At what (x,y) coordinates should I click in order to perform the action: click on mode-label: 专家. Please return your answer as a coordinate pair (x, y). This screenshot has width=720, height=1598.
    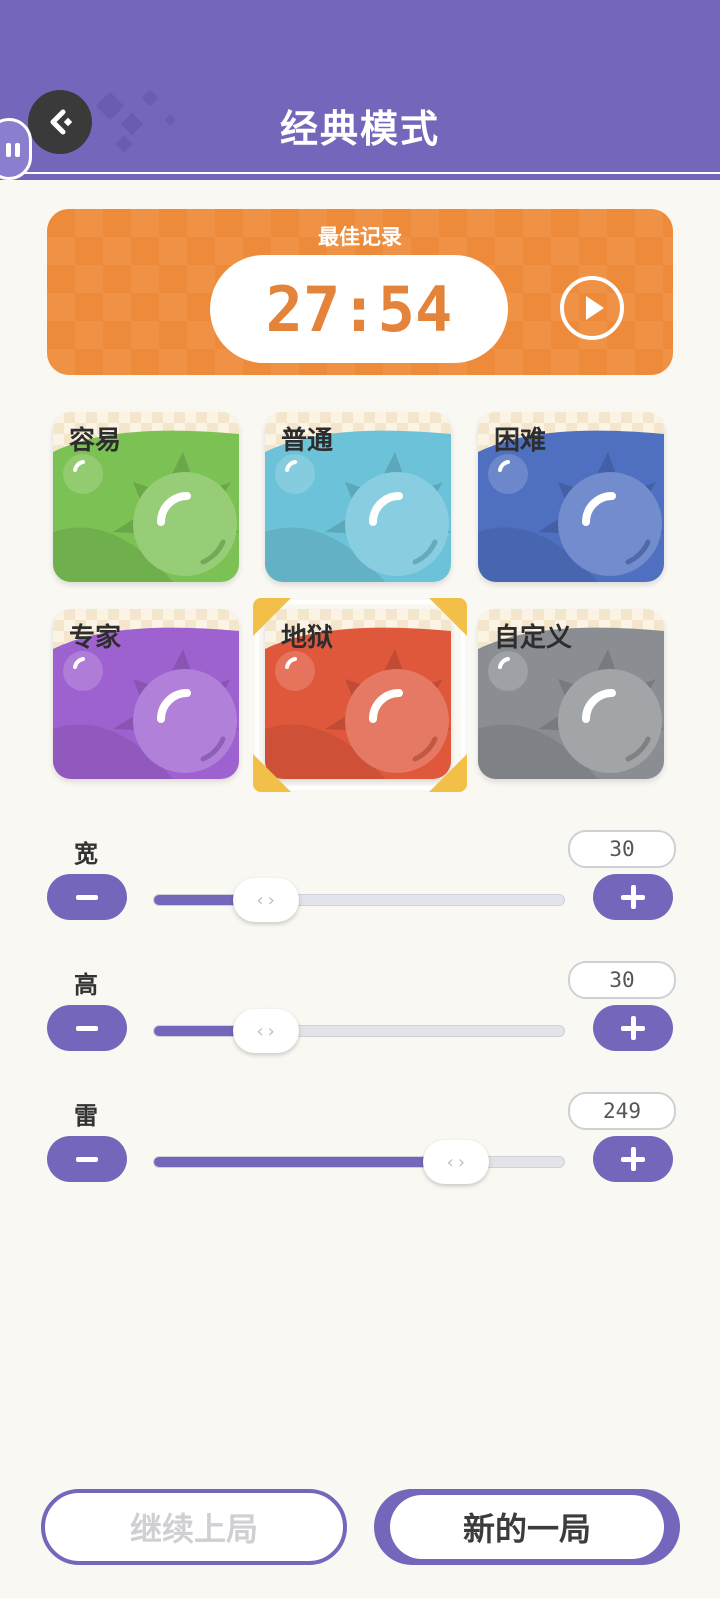
    Looking at the image, I should click on (95, 638).